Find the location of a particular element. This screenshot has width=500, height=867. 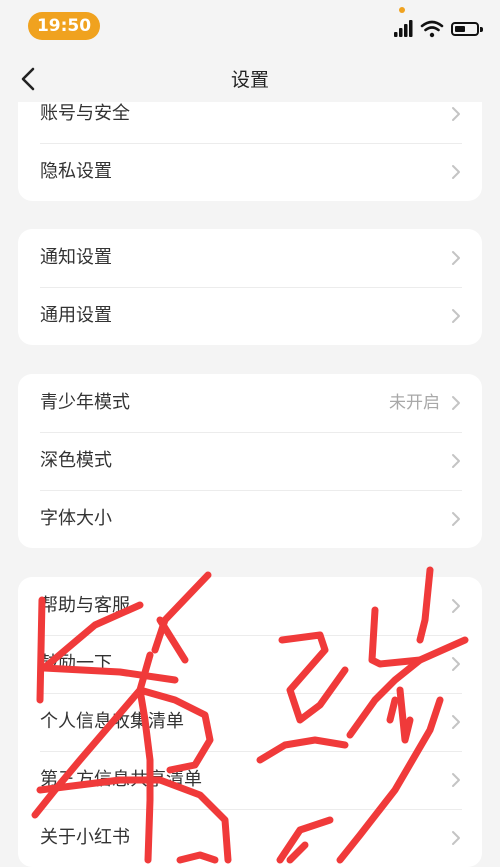

settings-item-label: 通用设置 is located at coordinates (76, 315).